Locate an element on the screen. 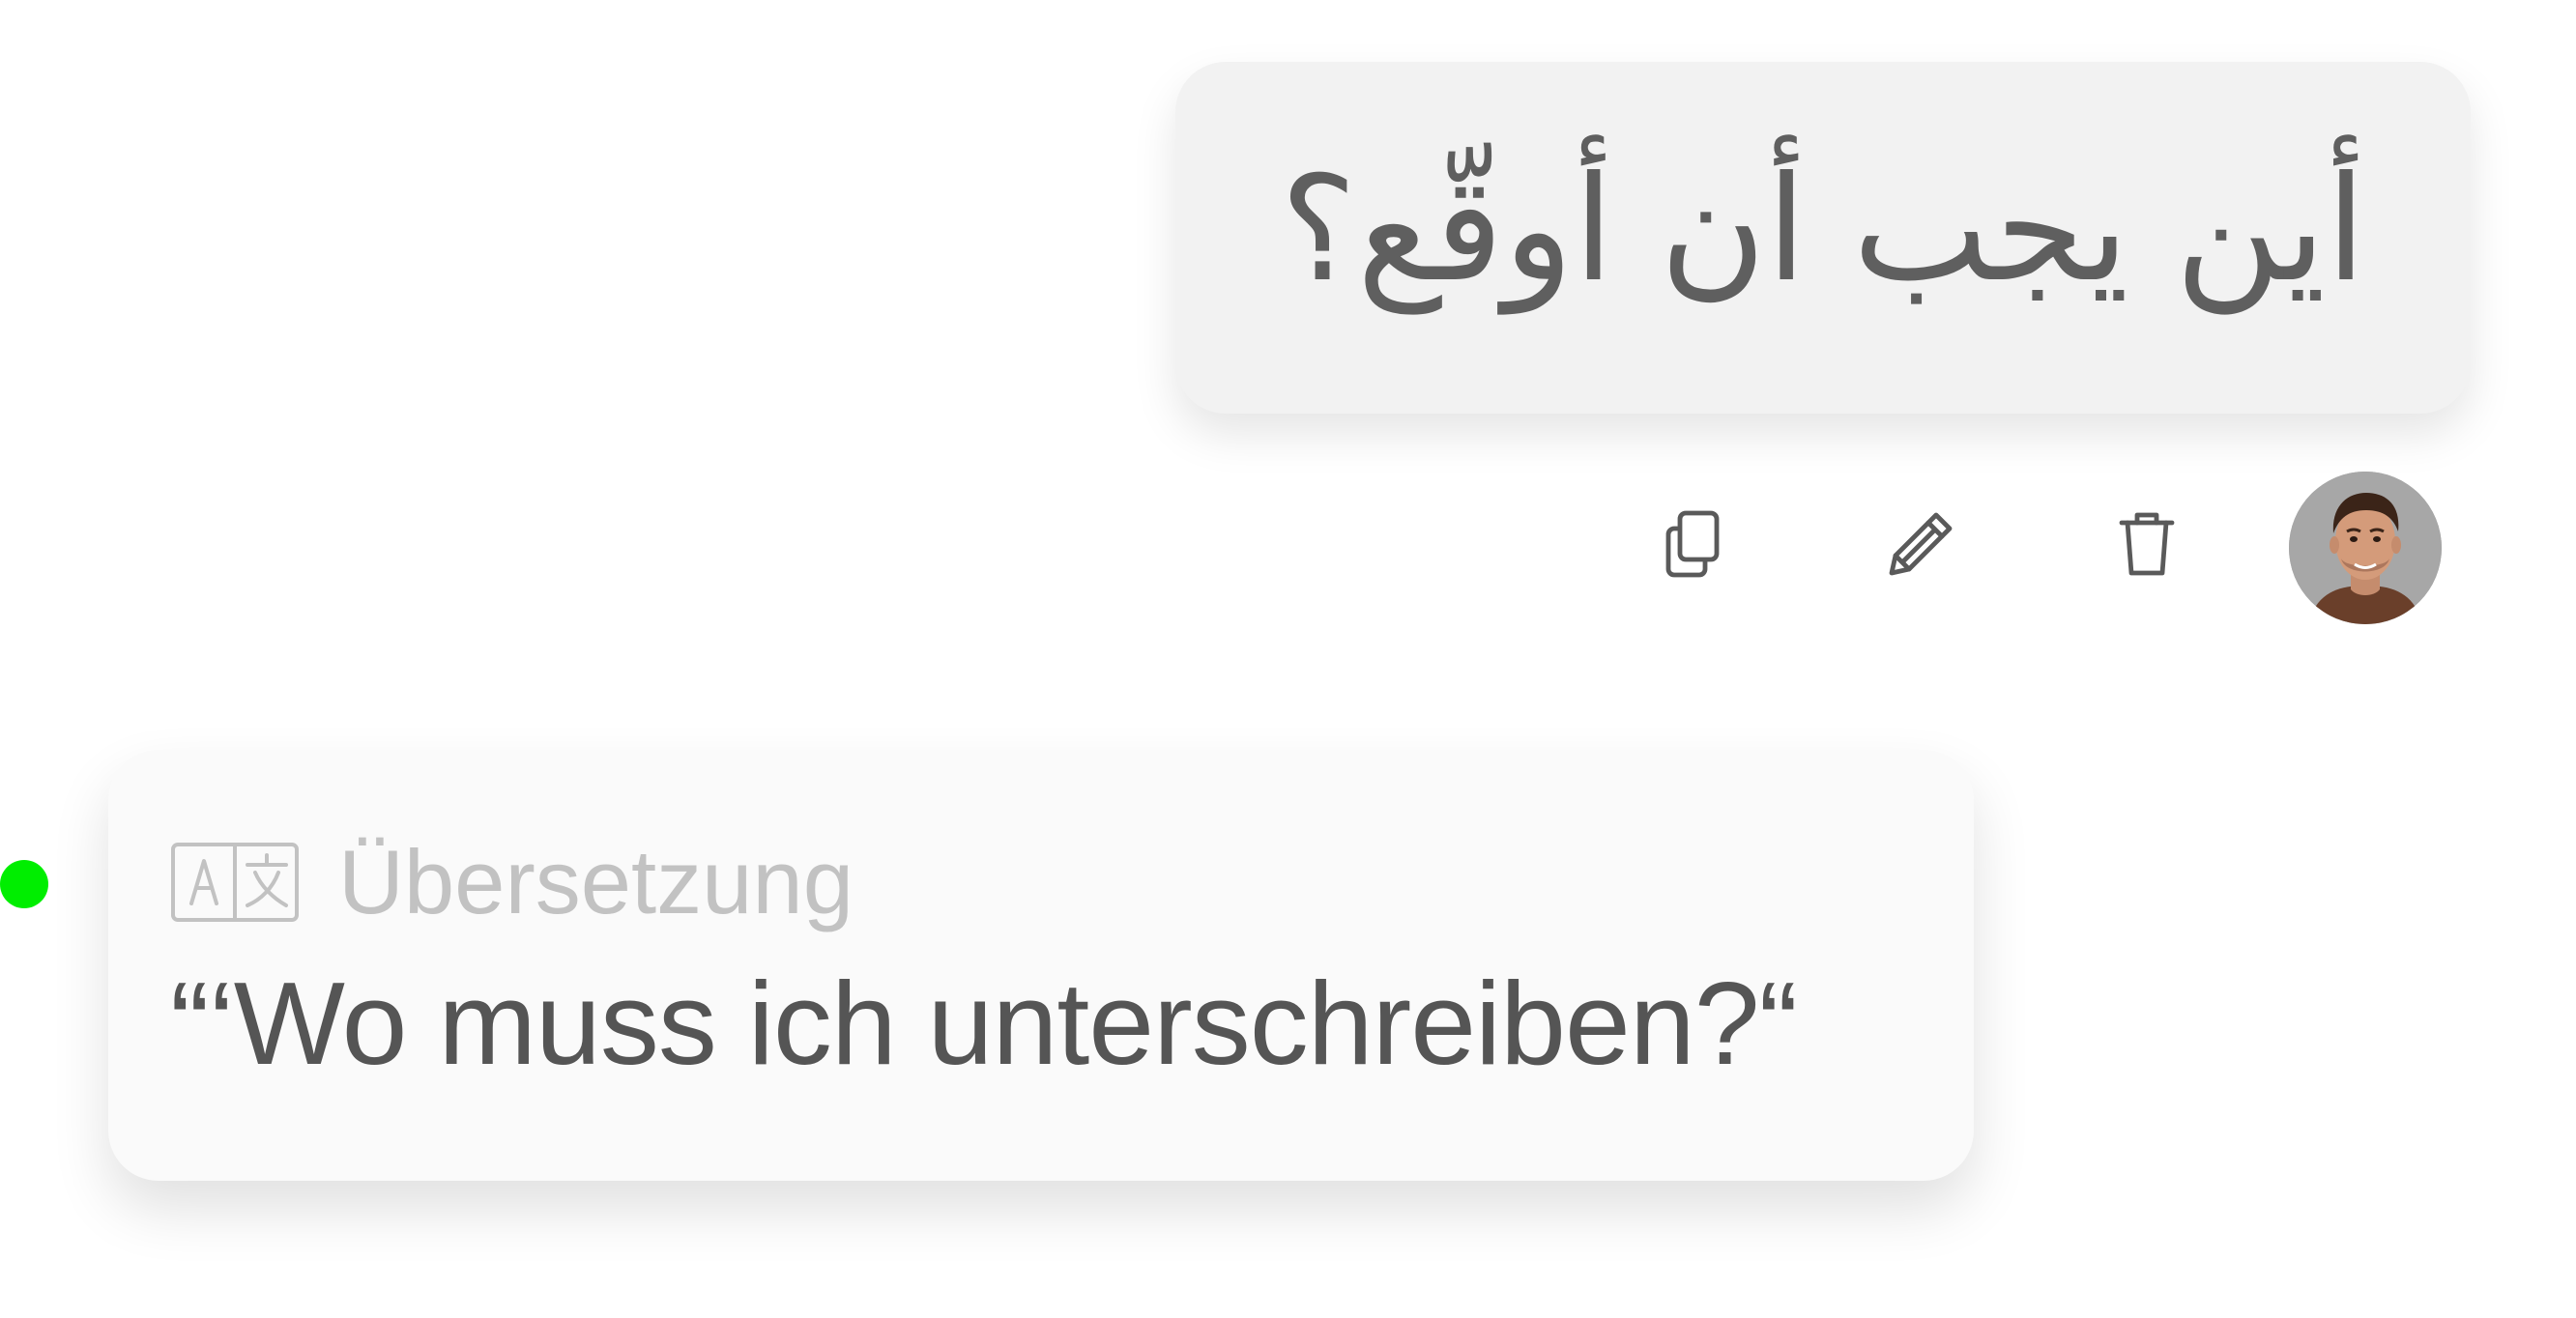 This screenshot has height=1318, width=2576. trash-icon is located at coordinates (2147, 544).